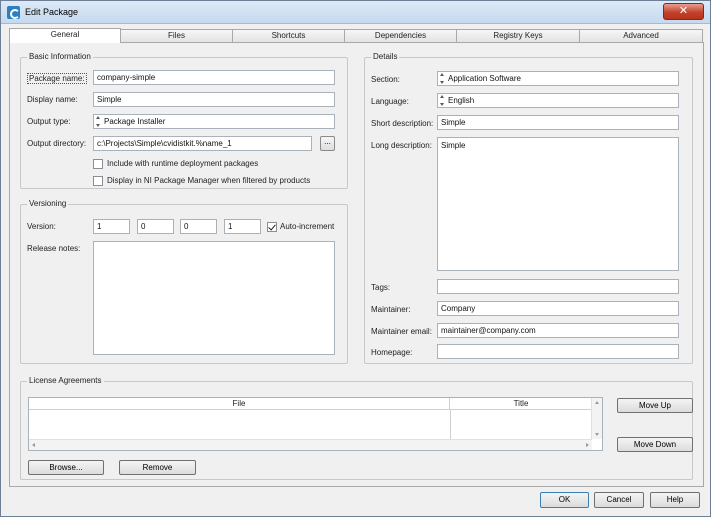 This screenshot has height=517, width=711. Describe the element at coordinates (518, 35) in the screenshot. I see `tab-registry-keys: Registry Keys` at that location.